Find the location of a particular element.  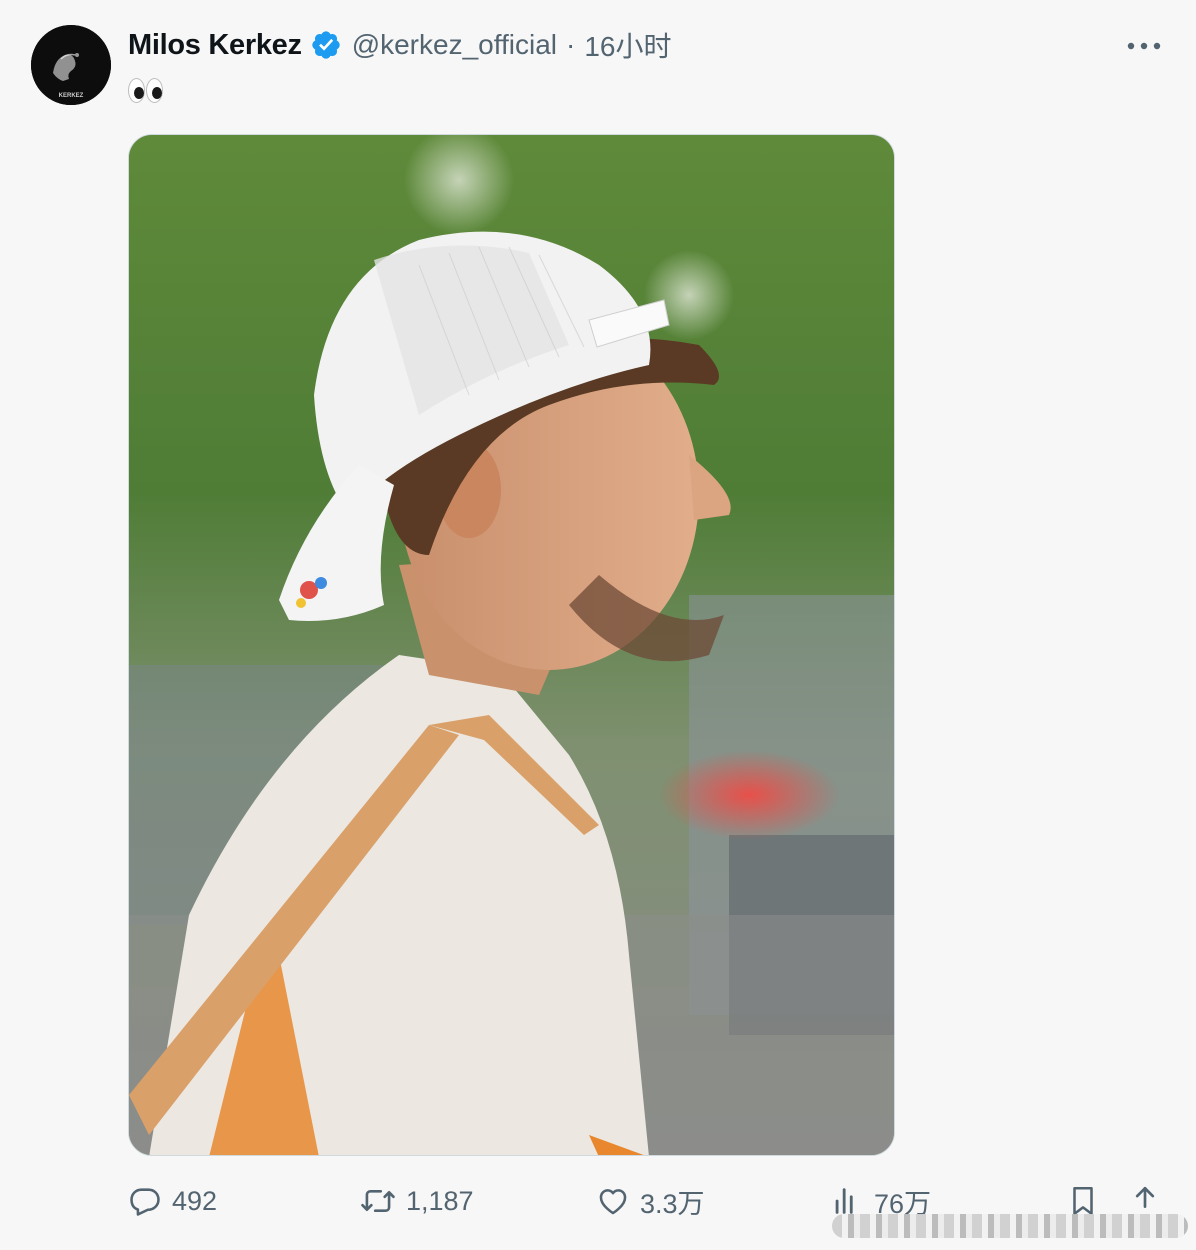

retweet-count: 1,187 is located at coordinates (440, 1200).